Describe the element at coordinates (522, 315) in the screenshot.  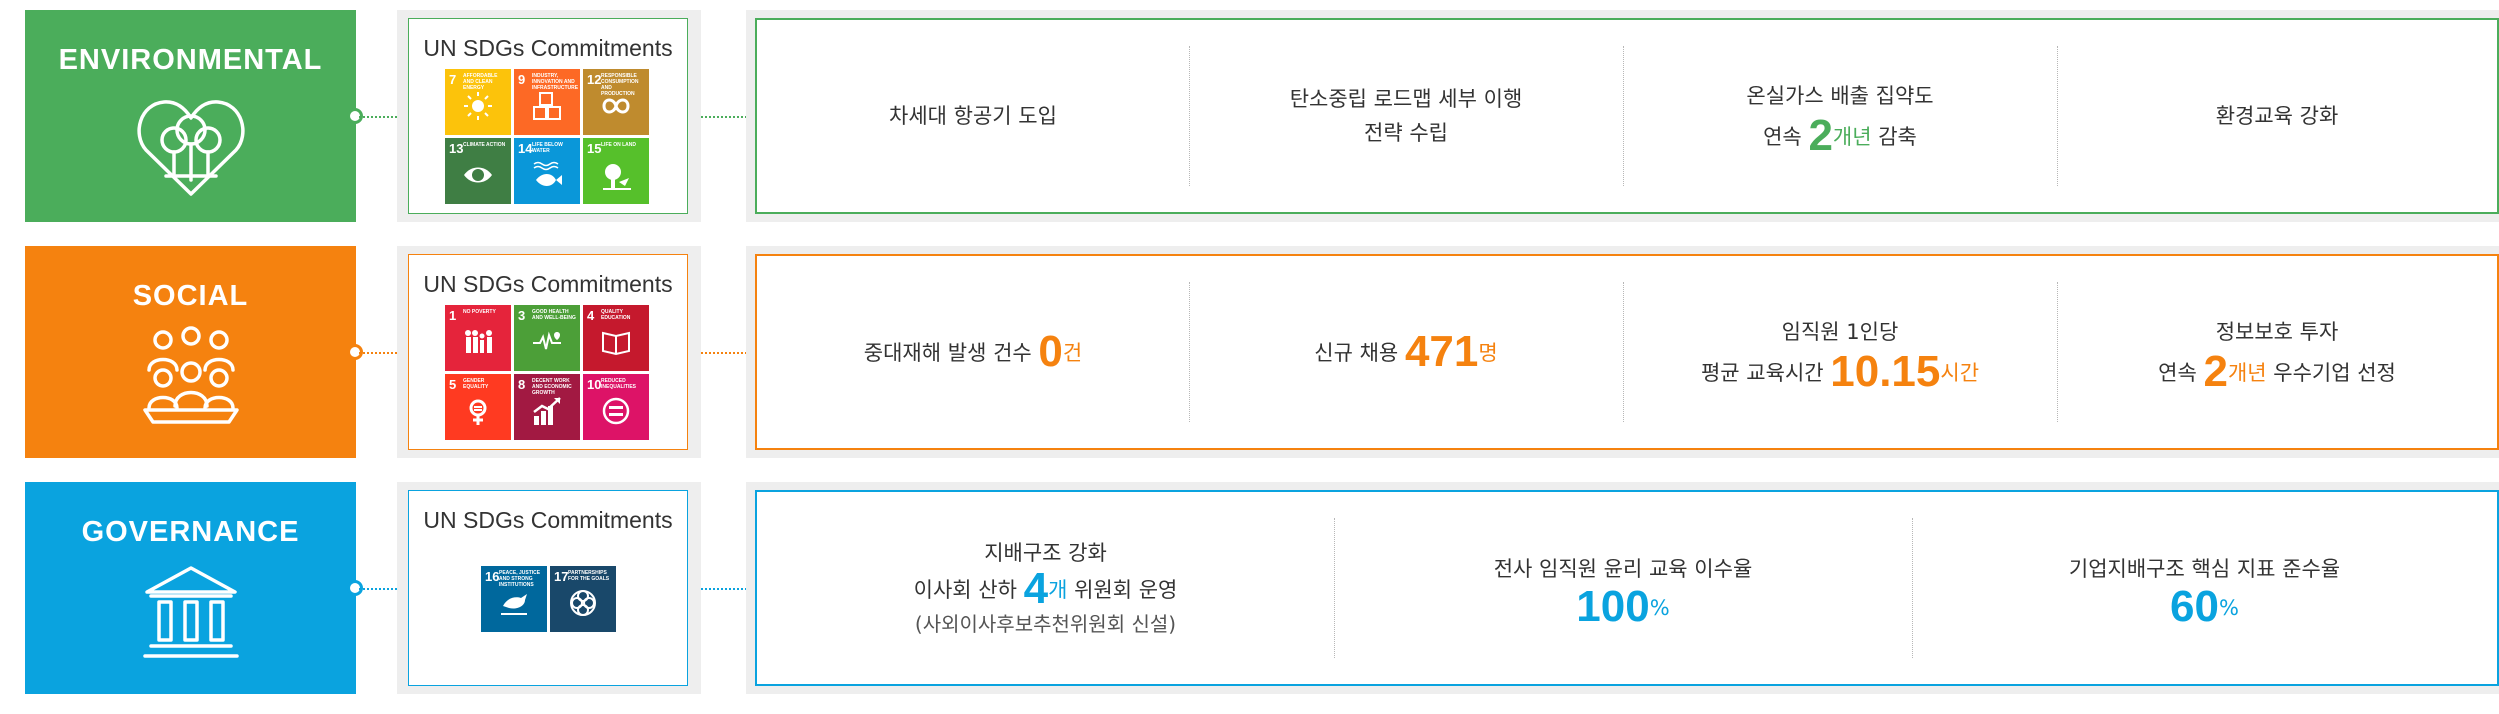
I see `sdg-number: 3` at that location.